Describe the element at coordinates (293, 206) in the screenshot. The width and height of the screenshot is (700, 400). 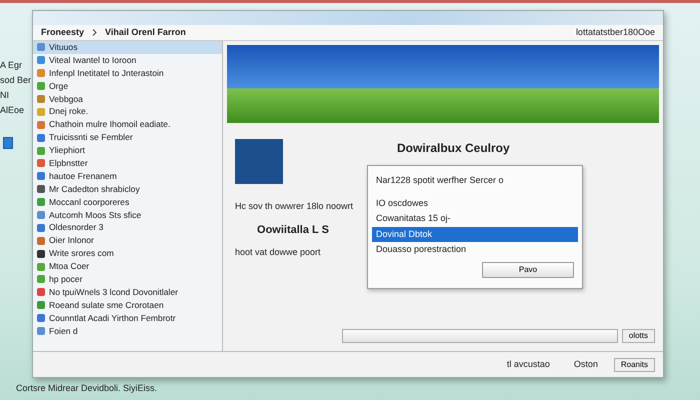
I see `body-text: Hc sov th owwrer 18lo noowrt` at that location.